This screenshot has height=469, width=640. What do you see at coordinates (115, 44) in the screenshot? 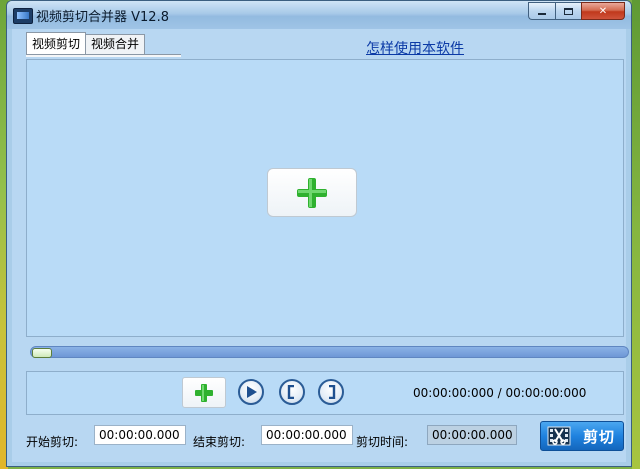
I see `tab-video-merge: 视频合并` at bounding box center [115, 44].